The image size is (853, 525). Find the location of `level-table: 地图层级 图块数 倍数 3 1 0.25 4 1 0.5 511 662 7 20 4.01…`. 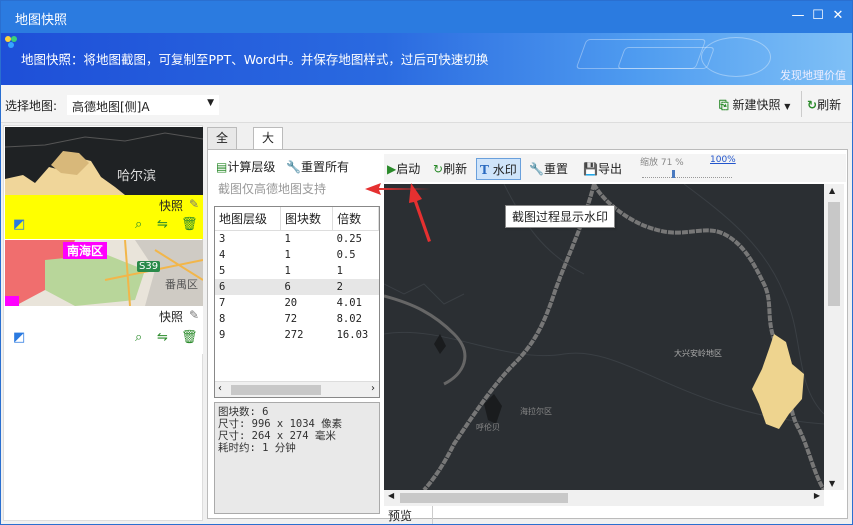

level-table: 地图层级 图块数 倍数 3 1 0.25 4 1 0.5 511 662 7 20 4.01… is located at coordinates (297, 302).